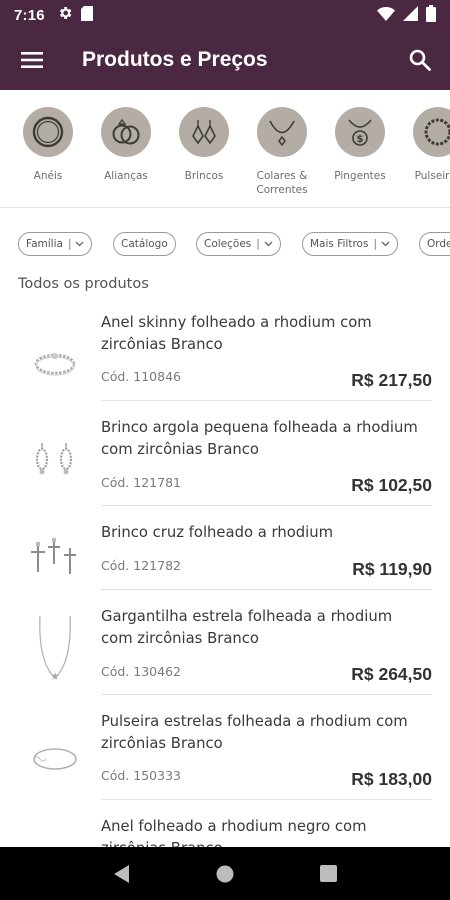 This screenshot has height=900, width=450. I want to click on product-price: R$ 264,50, so click(391, 674).